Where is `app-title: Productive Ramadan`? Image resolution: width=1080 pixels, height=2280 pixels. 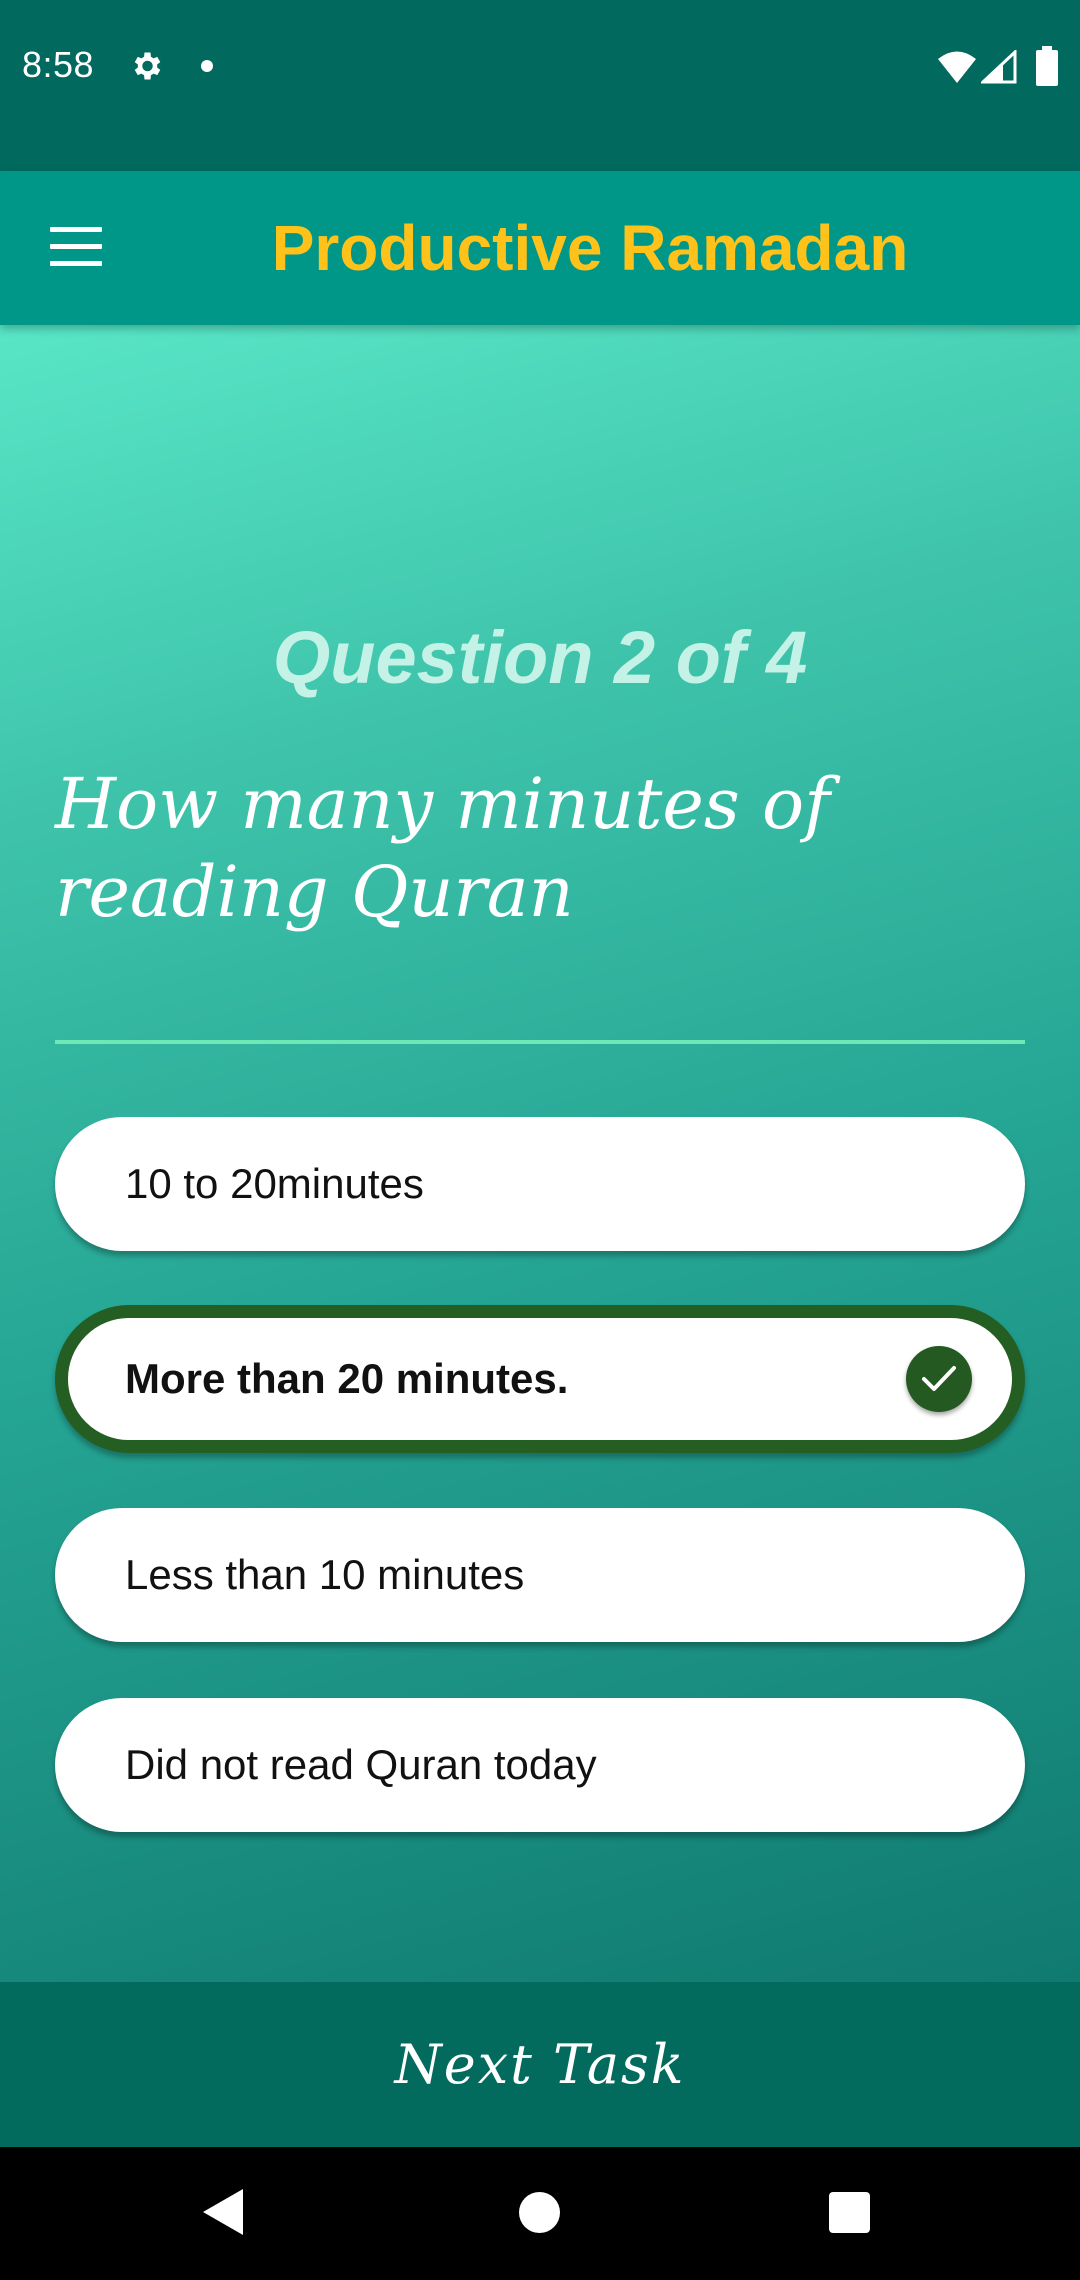 app-title: Productive Ramadan is located at coordinates (590, 248).